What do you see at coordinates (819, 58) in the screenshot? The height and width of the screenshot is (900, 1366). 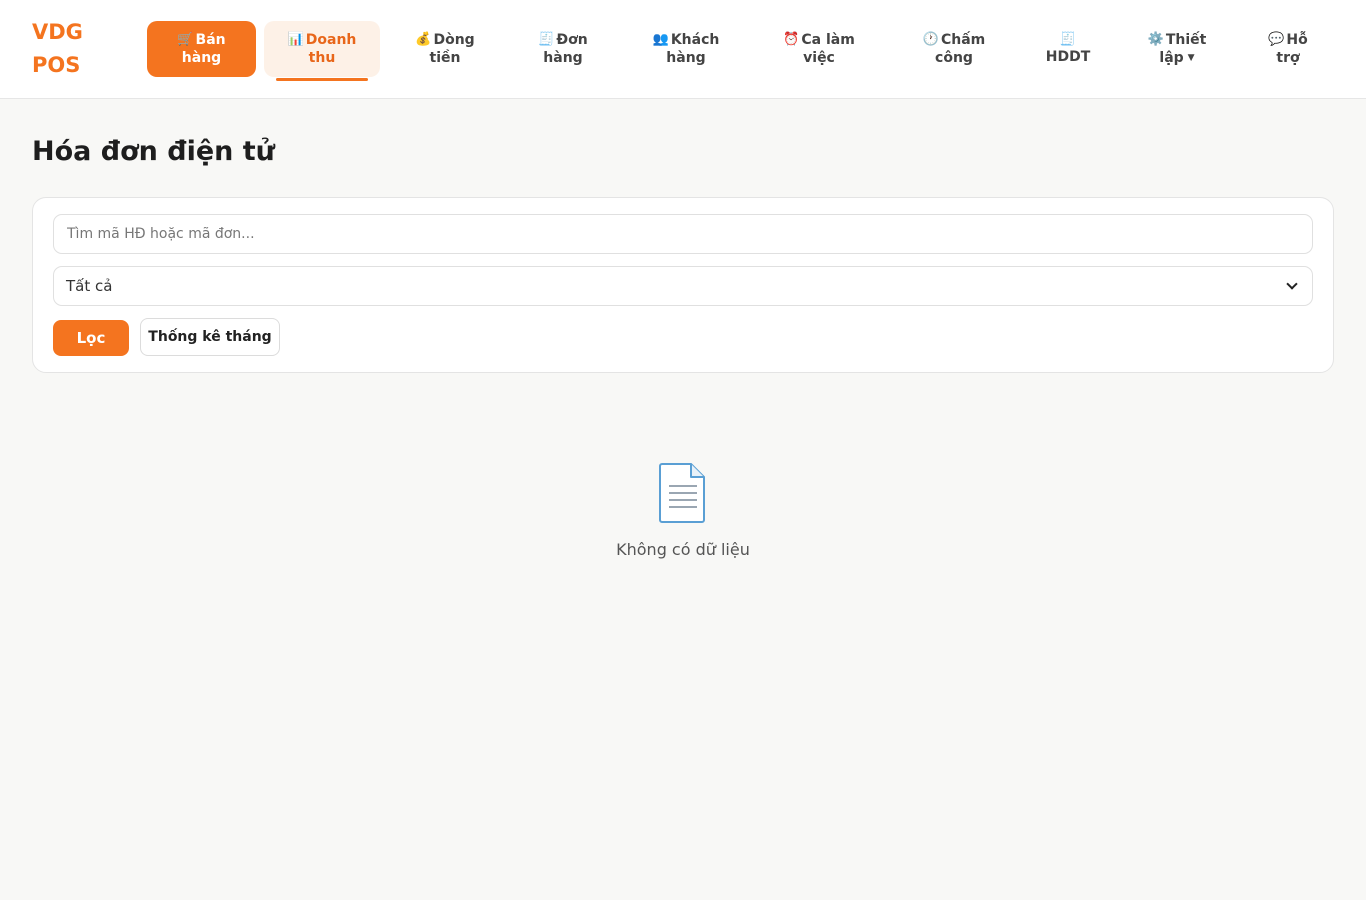 I see `nav-label-2: việc` at bounding box center [819, 58].